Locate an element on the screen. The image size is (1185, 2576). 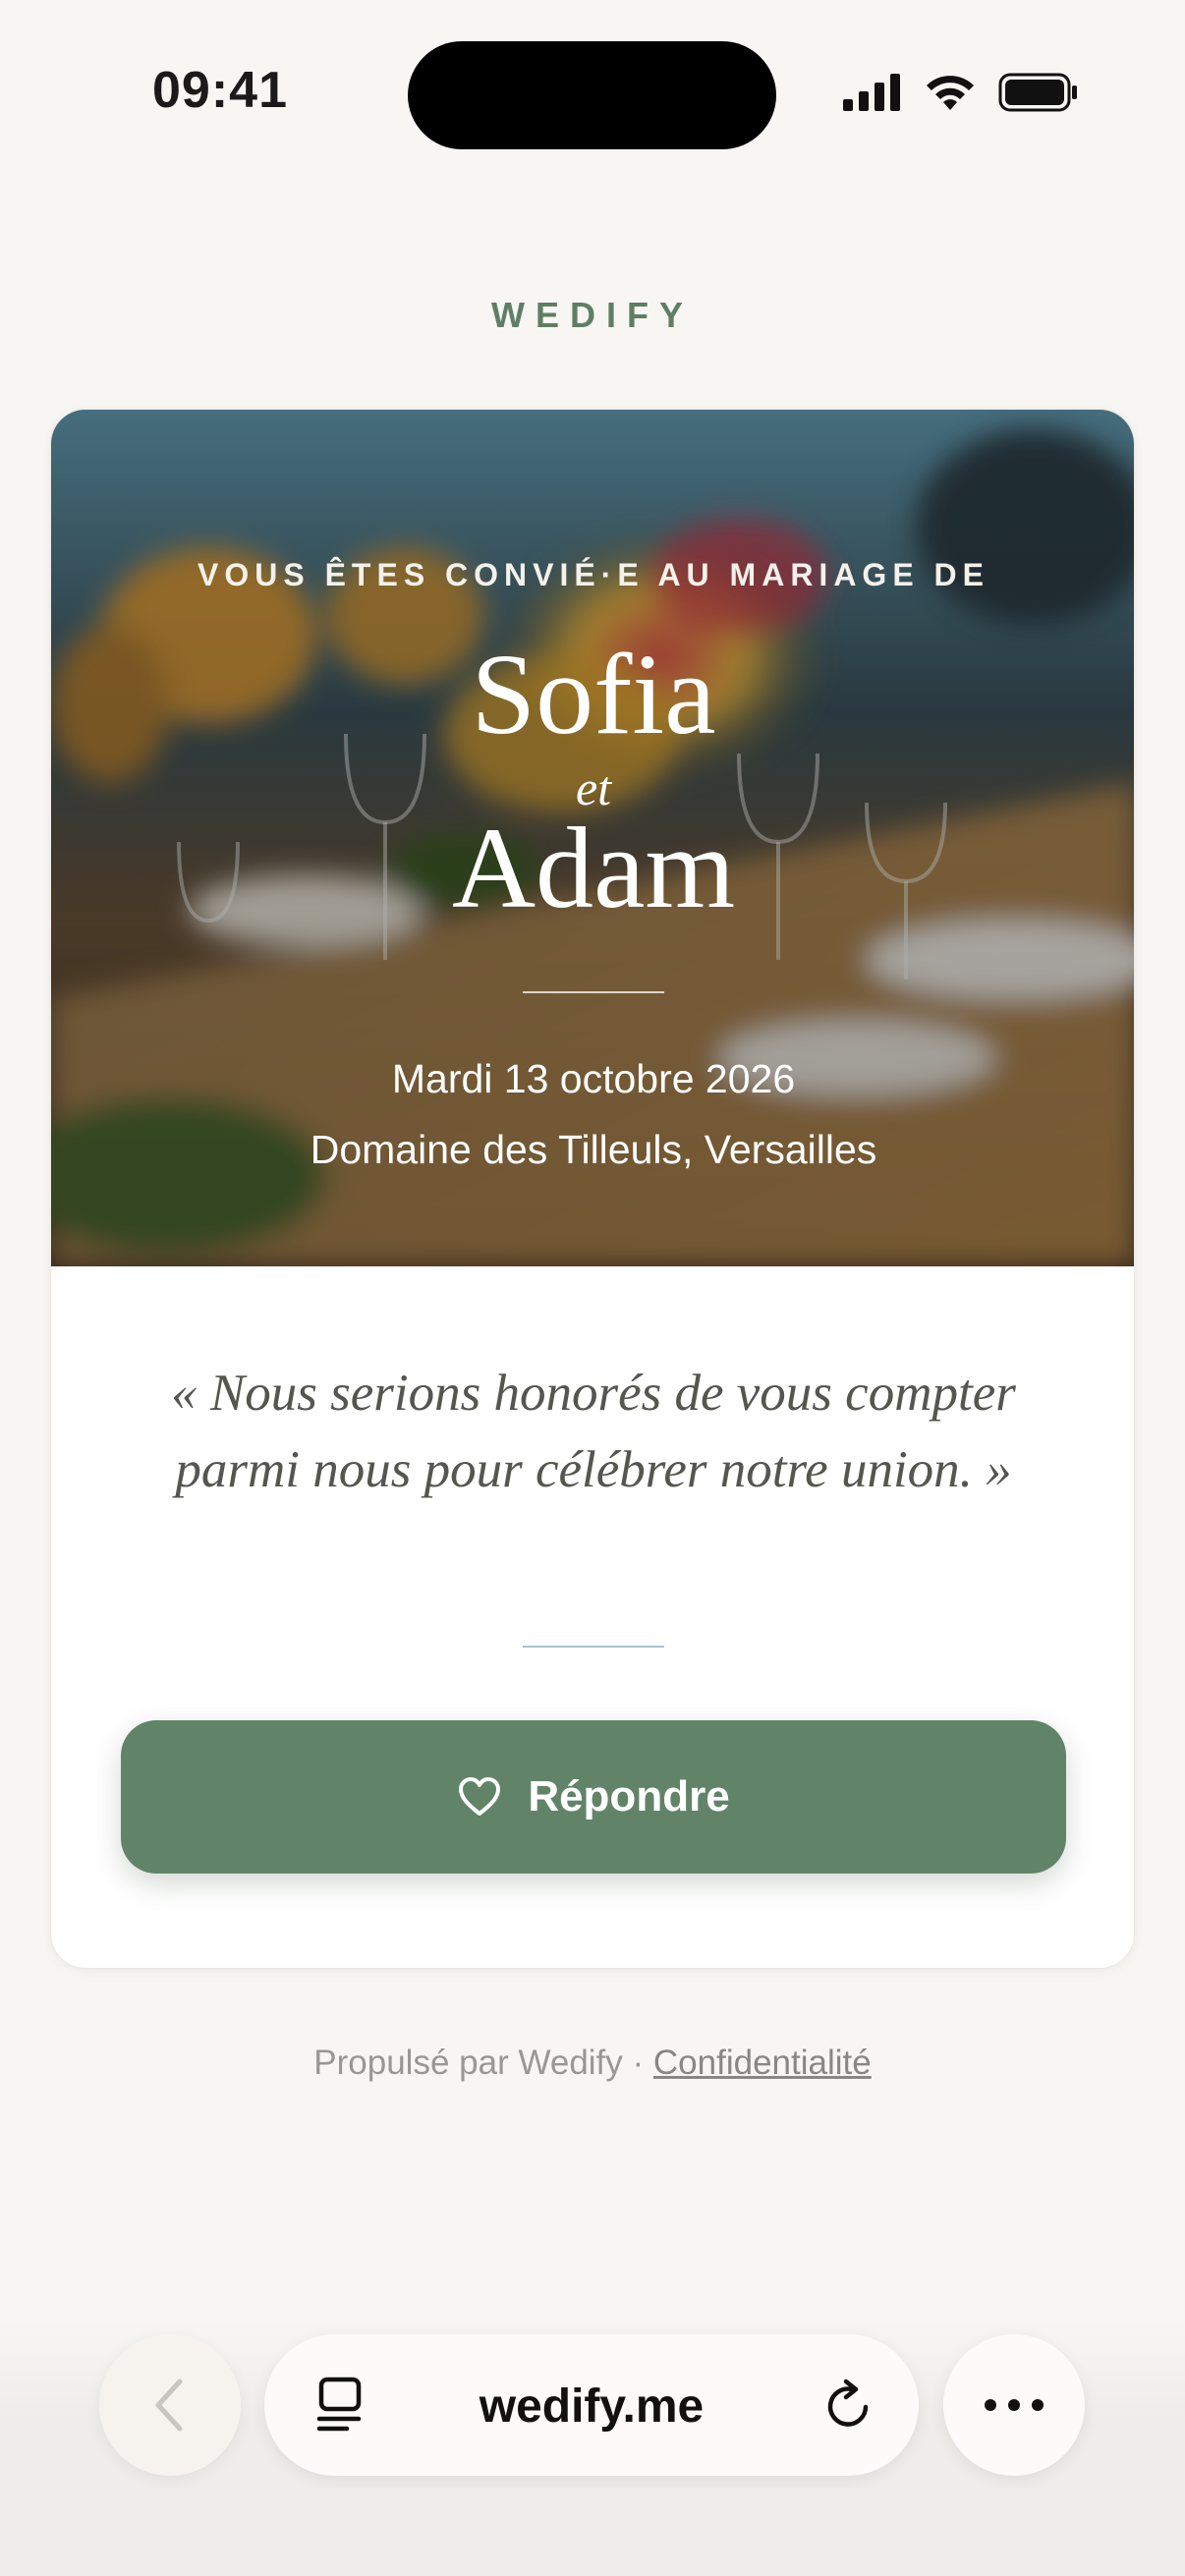
cellular-signal-icon is located at coordinates (872, 92).